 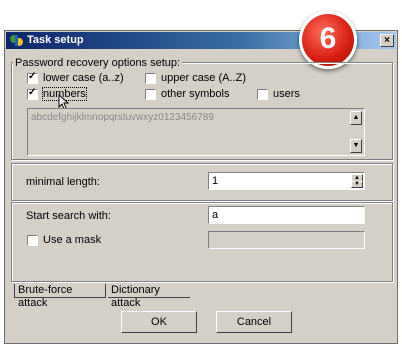 I want to click on app-icon, so click(x=16, y=40).